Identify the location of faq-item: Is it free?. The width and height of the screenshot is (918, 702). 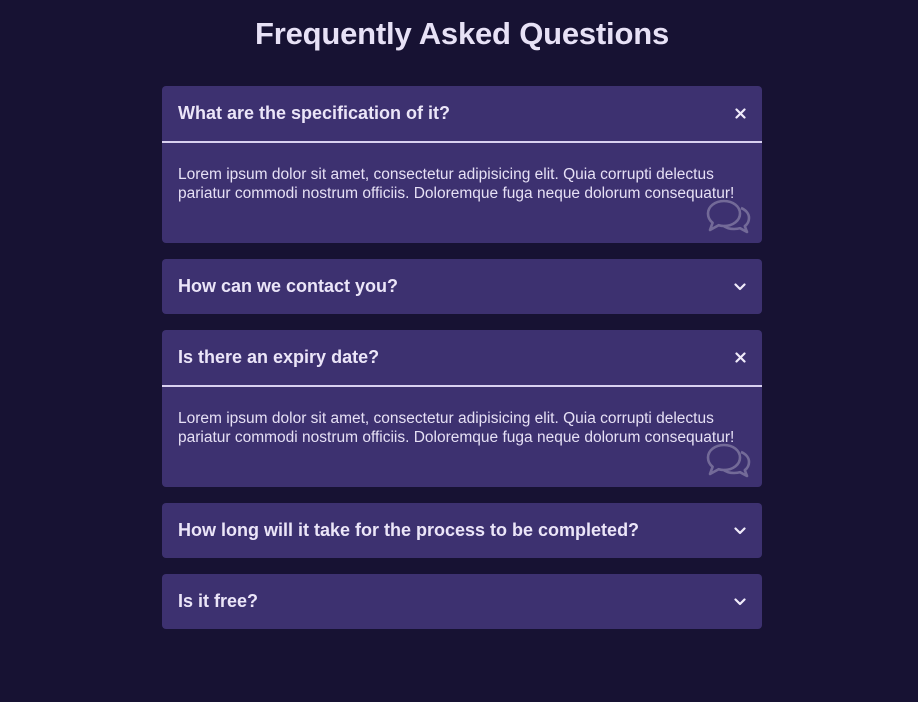
(462, 601).